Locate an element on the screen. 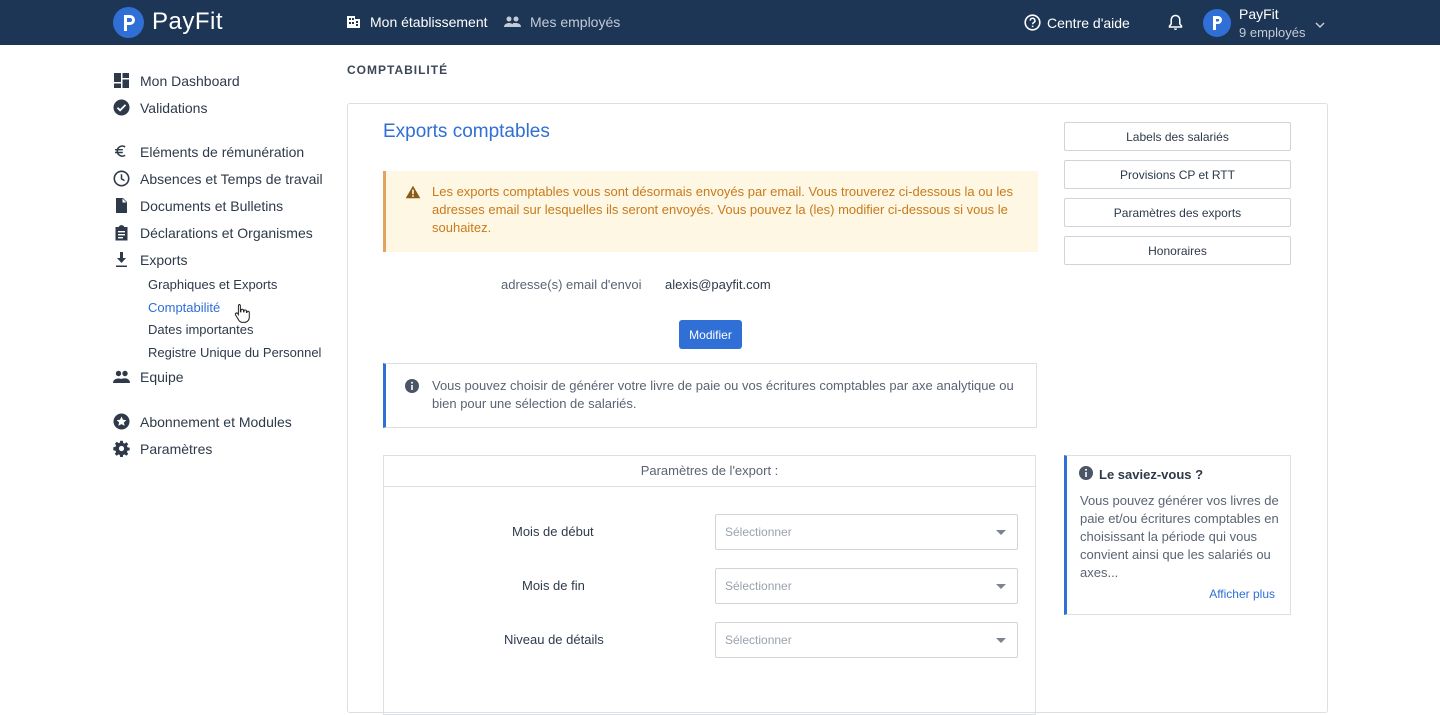  sidebar-item-label: Déclarations et Organismes is located at coordinates (226, 232).